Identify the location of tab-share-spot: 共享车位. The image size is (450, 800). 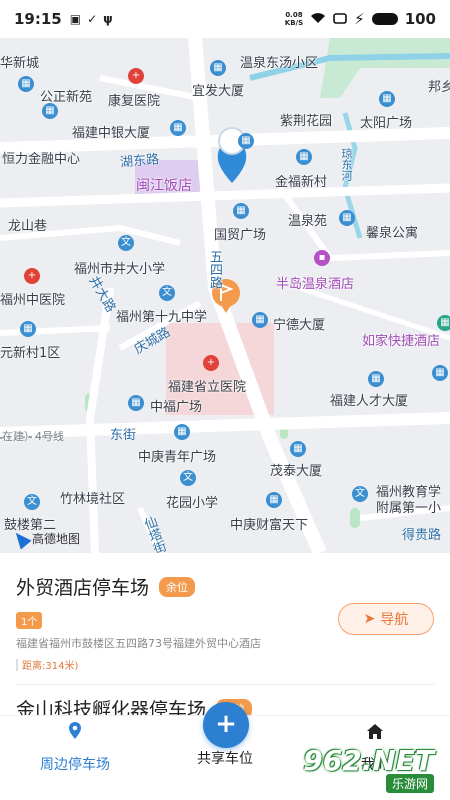
(225, 753).